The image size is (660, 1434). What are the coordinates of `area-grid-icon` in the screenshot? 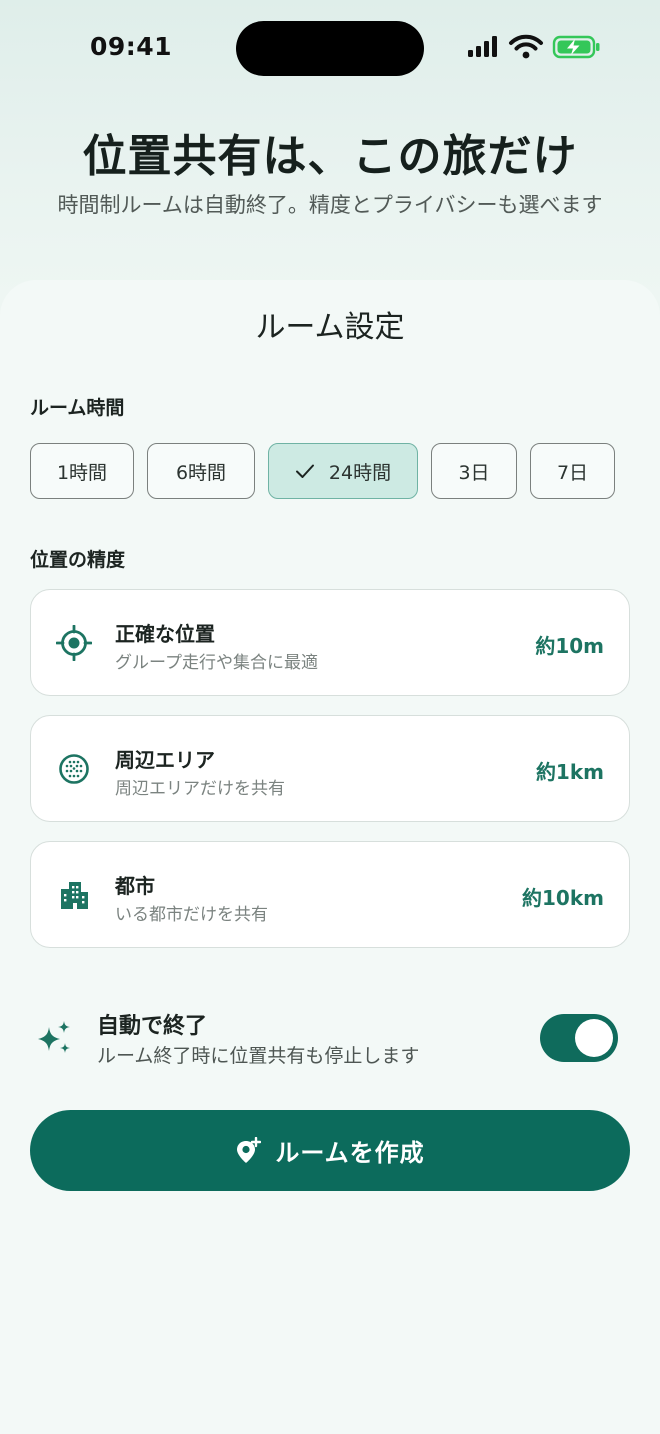 It's located at (74, 769).